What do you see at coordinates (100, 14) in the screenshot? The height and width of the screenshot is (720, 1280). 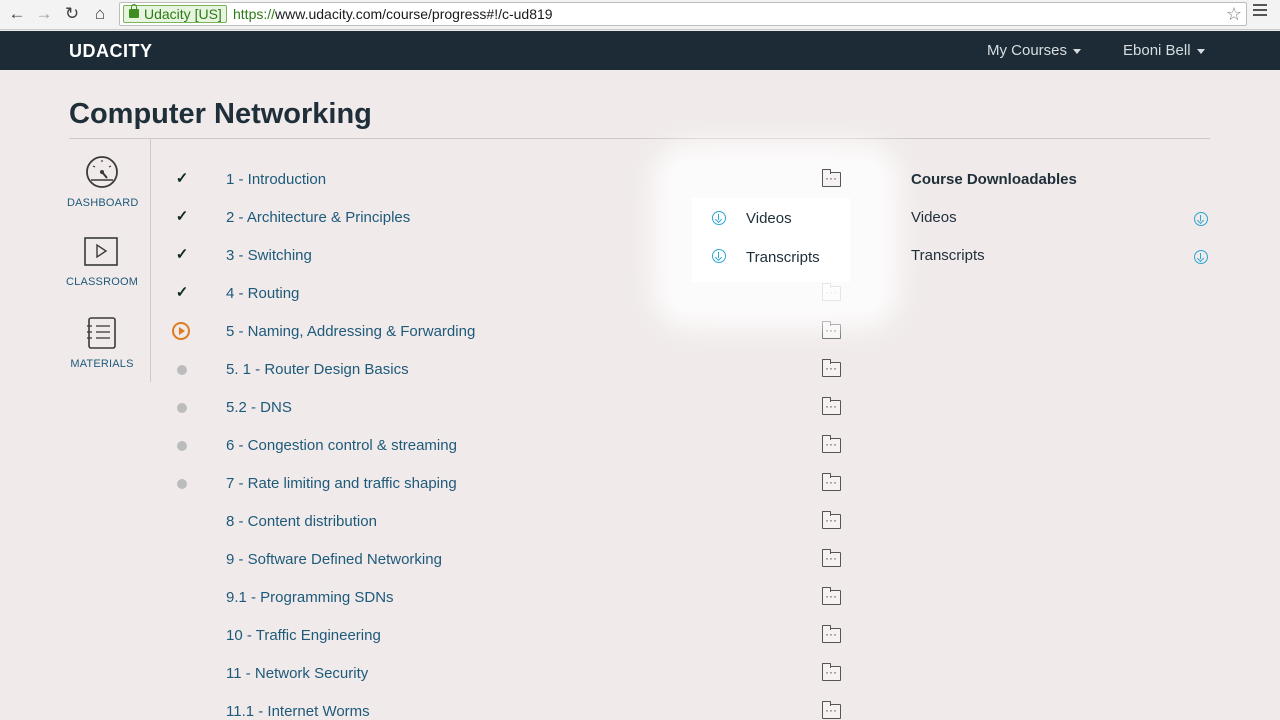 I see `home-icon: ⌂` at bounding box center [100, 14].